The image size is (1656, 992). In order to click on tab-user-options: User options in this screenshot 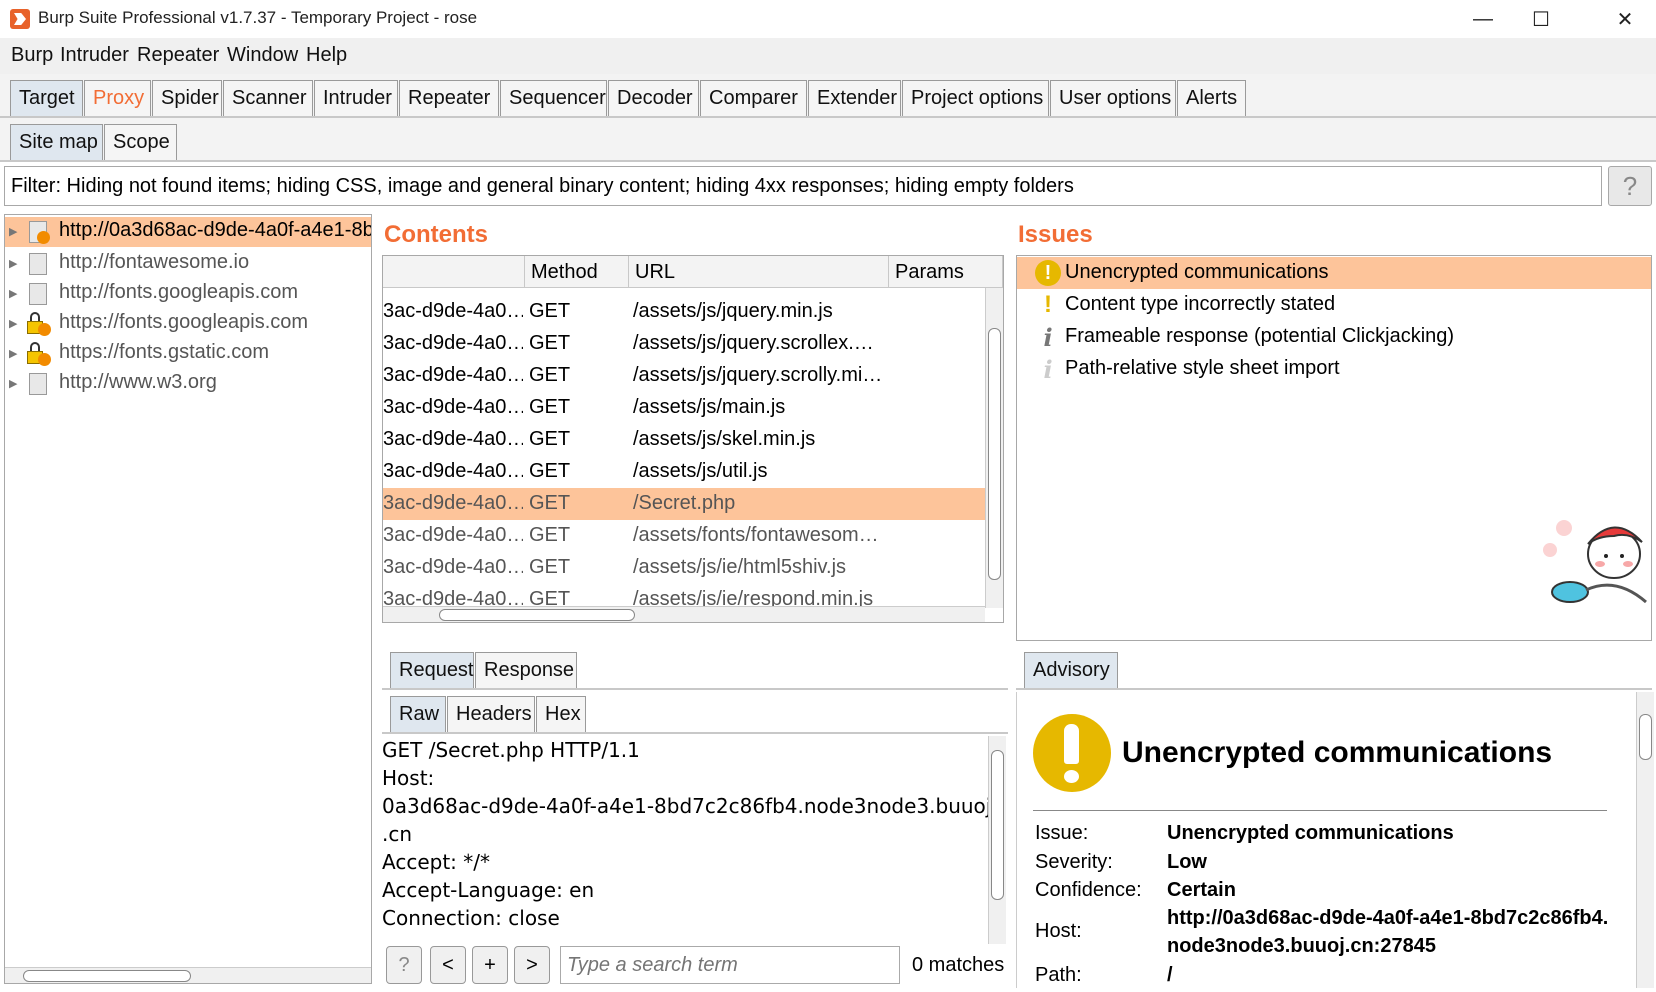, I will do `click(1113, 98)`.